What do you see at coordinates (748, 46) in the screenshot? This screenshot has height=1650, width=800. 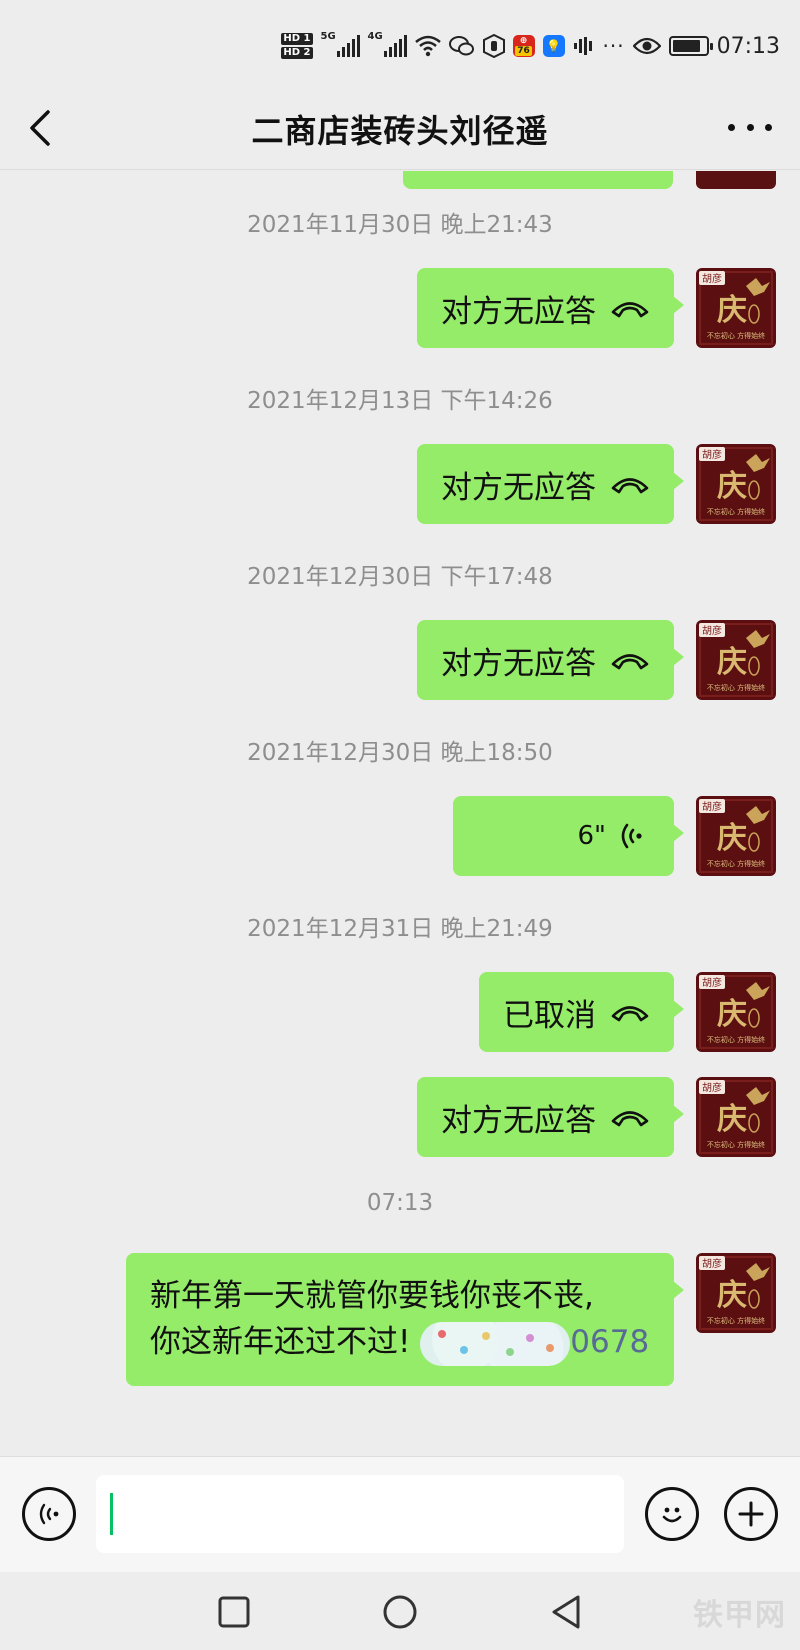 I see `status-time: 07:13` at bounding box center [748, 46].